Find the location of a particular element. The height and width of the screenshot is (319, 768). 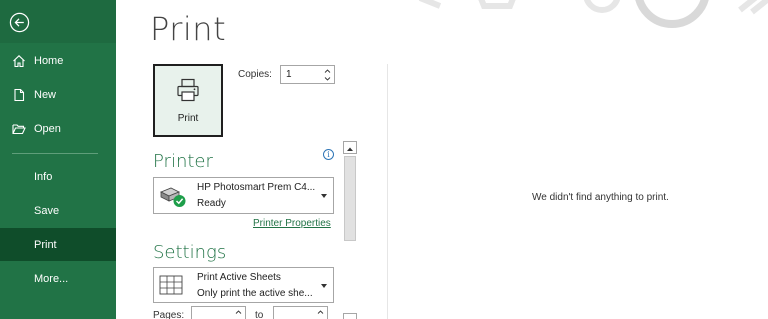

sidebar-item-home: Home is located at coordinates (58, 60).